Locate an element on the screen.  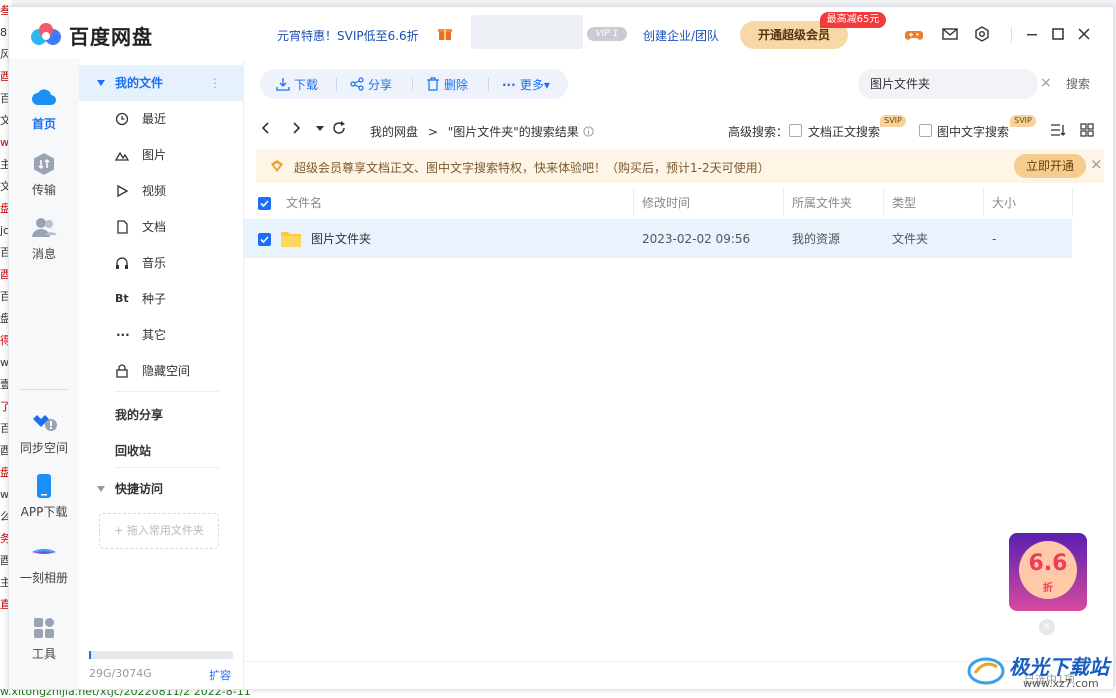
breadcrumb-current: "图片文件夹"的搜索结果 is located at coordinates (513, 132).